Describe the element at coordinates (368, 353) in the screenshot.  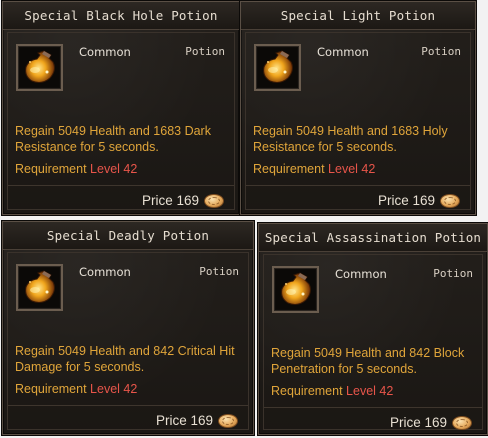
I see `description-line: Regain 5049 Health and 842 Block` at that location.